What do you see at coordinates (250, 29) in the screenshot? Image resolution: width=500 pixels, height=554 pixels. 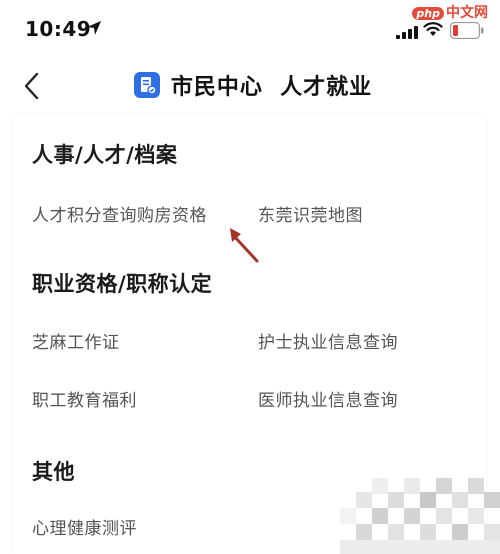 I see `status-bar: 10:49 php 中文网` at bounding box center [250, 29].